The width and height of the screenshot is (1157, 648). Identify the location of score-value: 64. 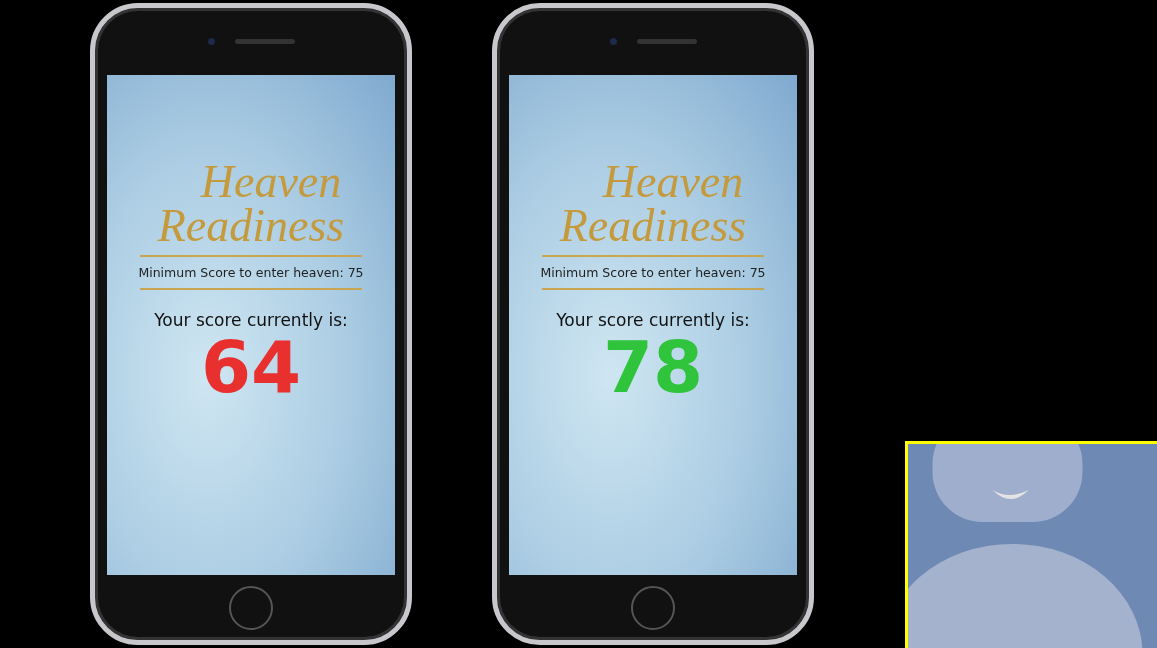
(251, 368).